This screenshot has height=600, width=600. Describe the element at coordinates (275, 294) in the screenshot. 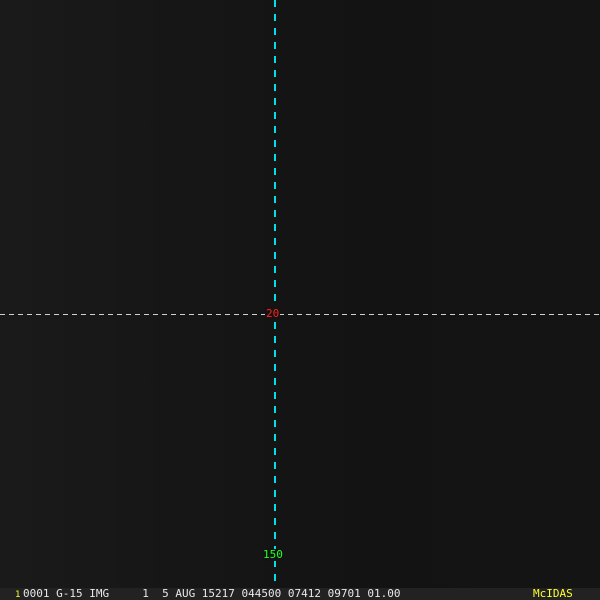

I see `longitude-line` at that location.